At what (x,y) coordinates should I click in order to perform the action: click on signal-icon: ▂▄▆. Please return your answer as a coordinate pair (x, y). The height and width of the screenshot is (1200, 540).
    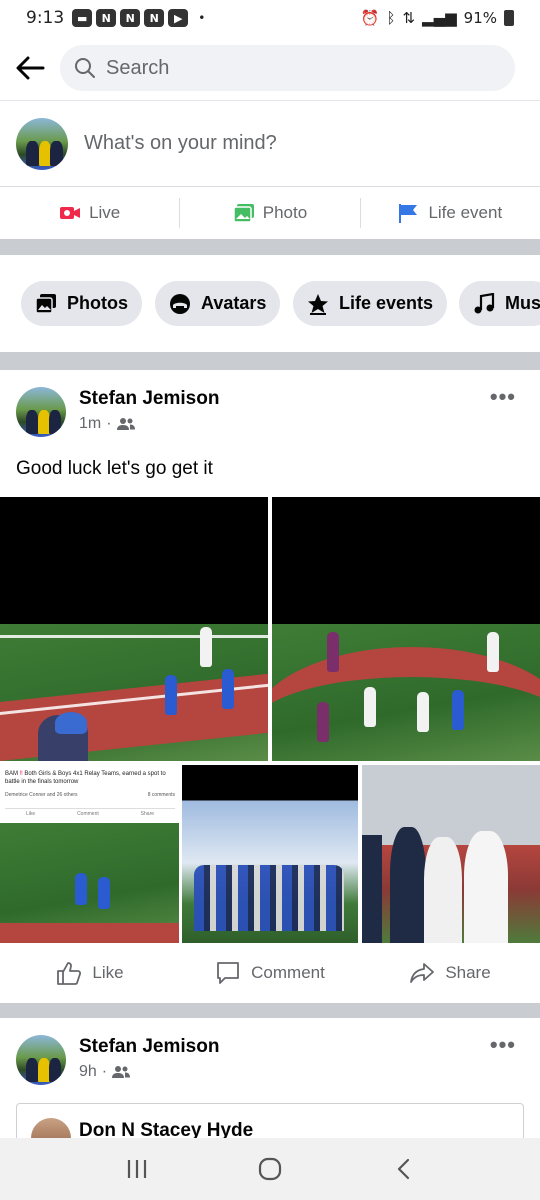
    Looking at the image, I should click on (439, 18).